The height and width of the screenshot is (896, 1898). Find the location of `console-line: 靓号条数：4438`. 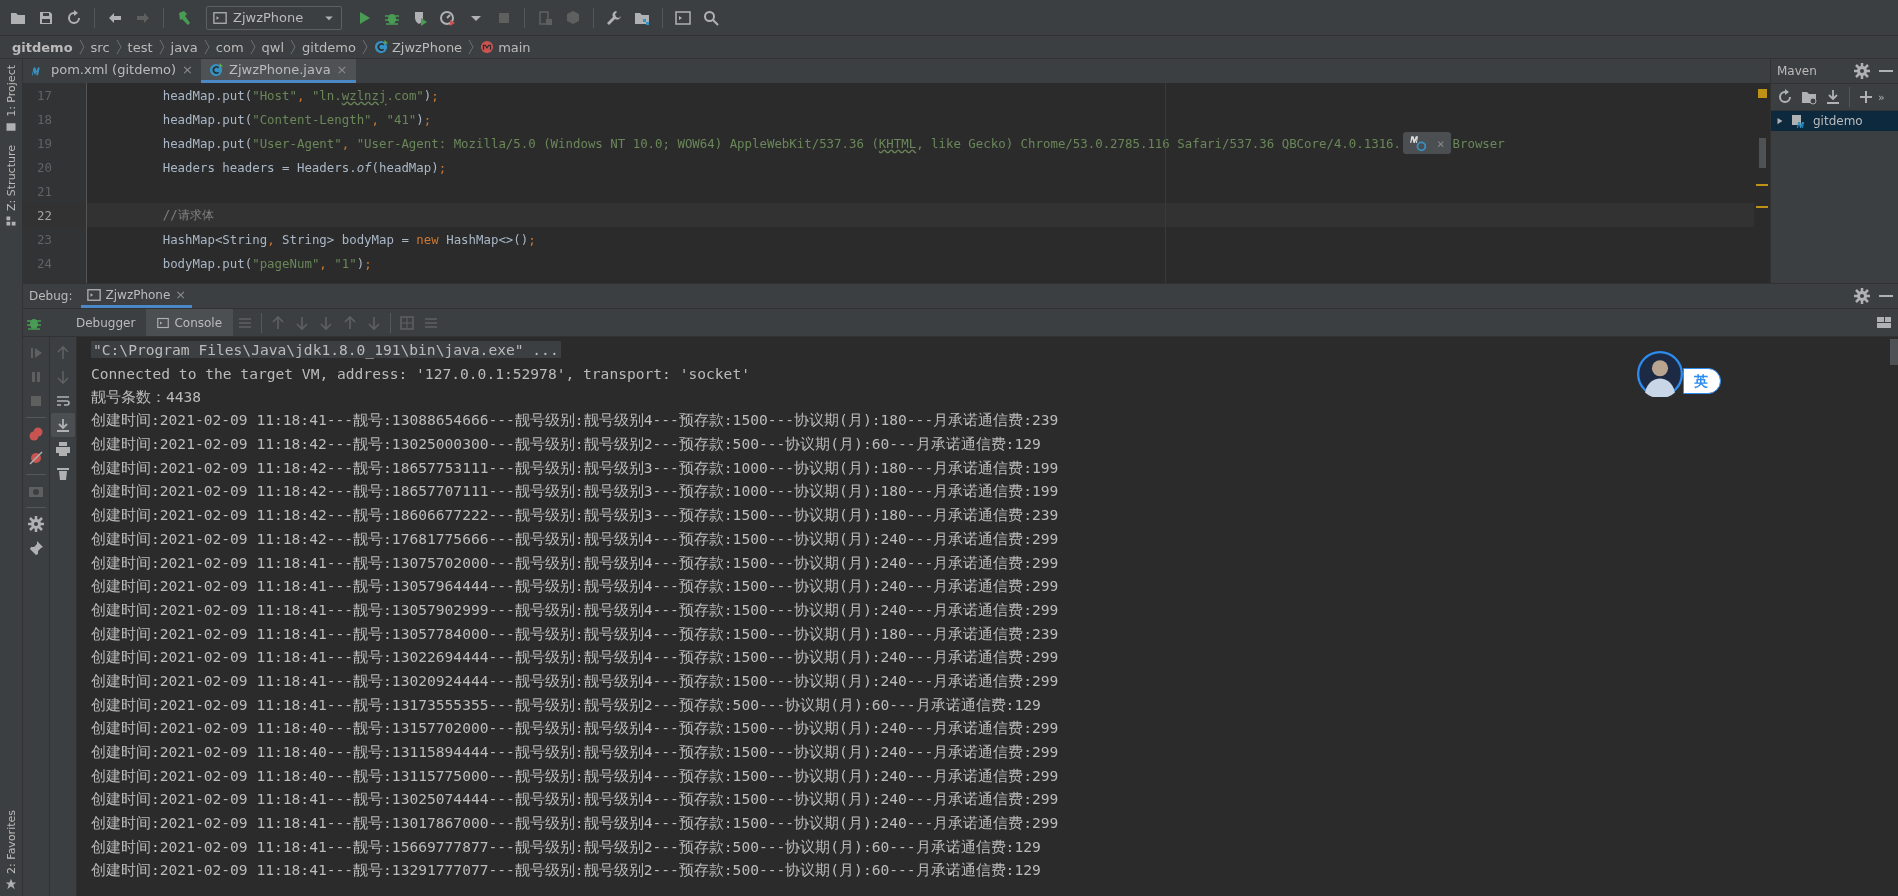

console-line: 靓号条数：4438 is located at coordinates (146, 397).